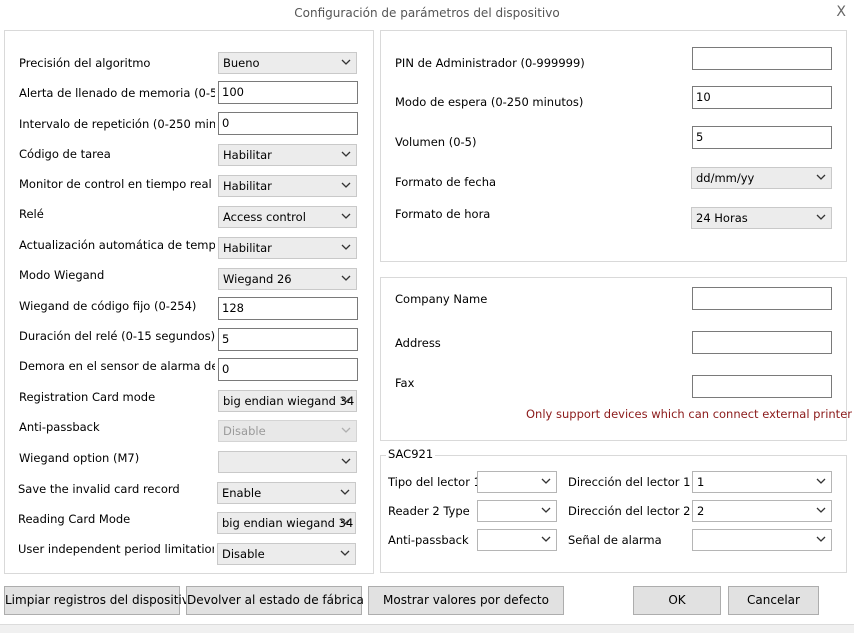  I want to click on left-row-input: 5, so click(288, 339).